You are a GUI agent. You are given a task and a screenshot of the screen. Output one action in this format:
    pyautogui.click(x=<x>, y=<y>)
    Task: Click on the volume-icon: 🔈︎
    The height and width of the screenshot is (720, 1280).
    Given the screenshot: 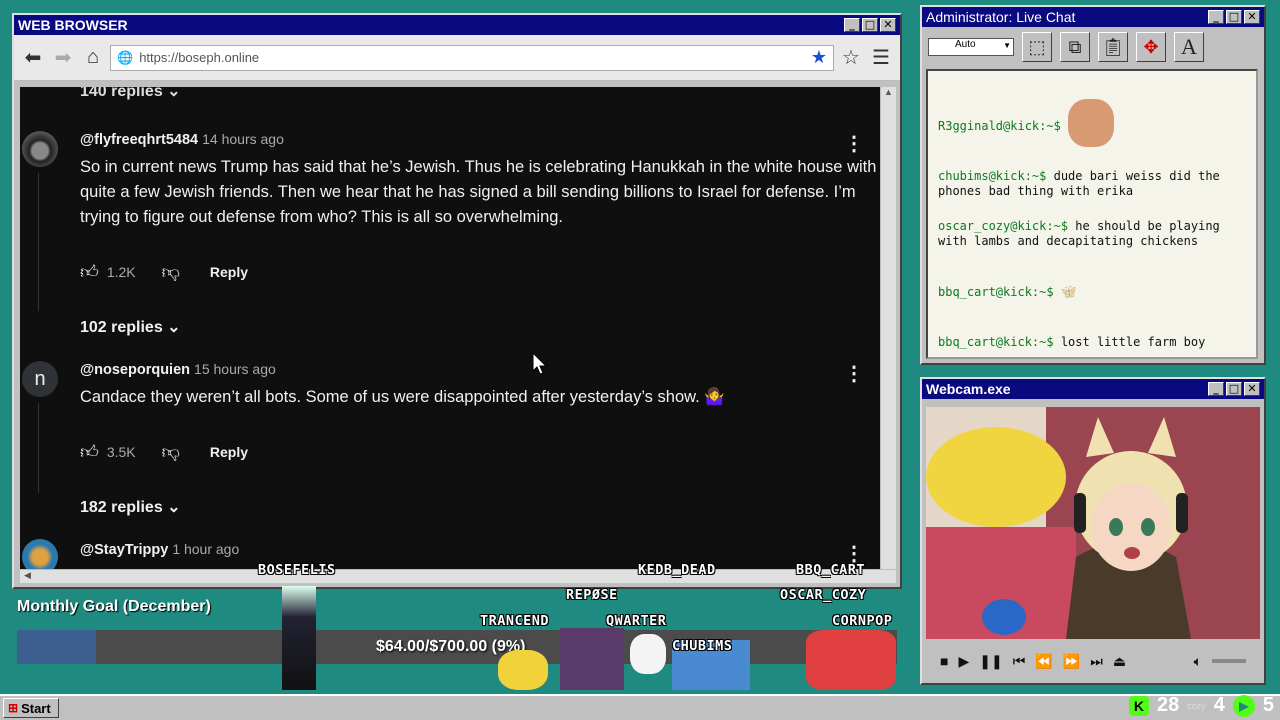 What is the action you would take?
    pyautogui.click(x=1198, y=661)
    